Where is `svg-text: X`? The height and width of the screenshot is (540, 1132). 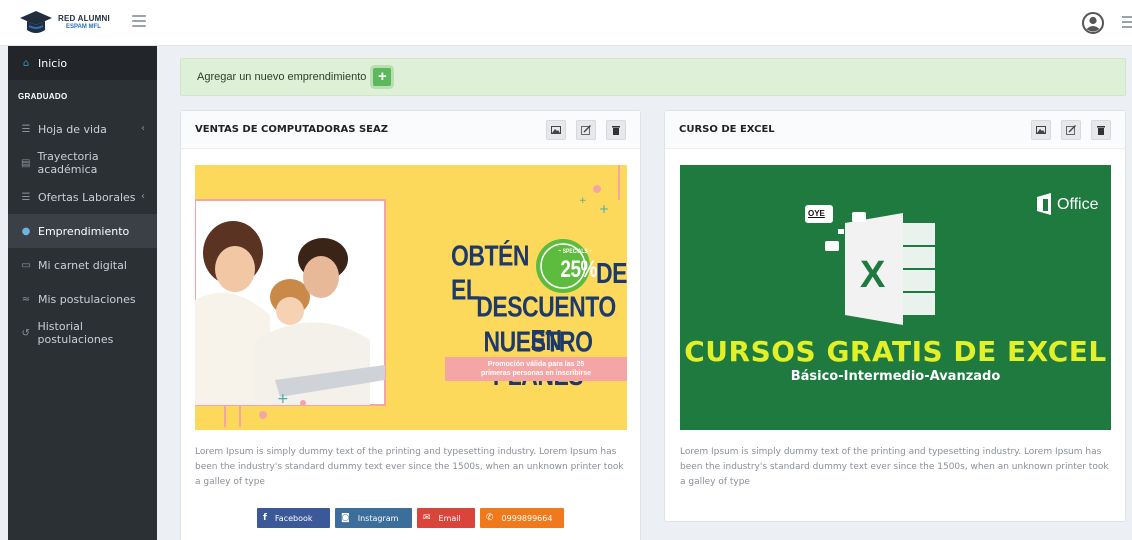 svg-text: X is located at coordinates (873, 275).